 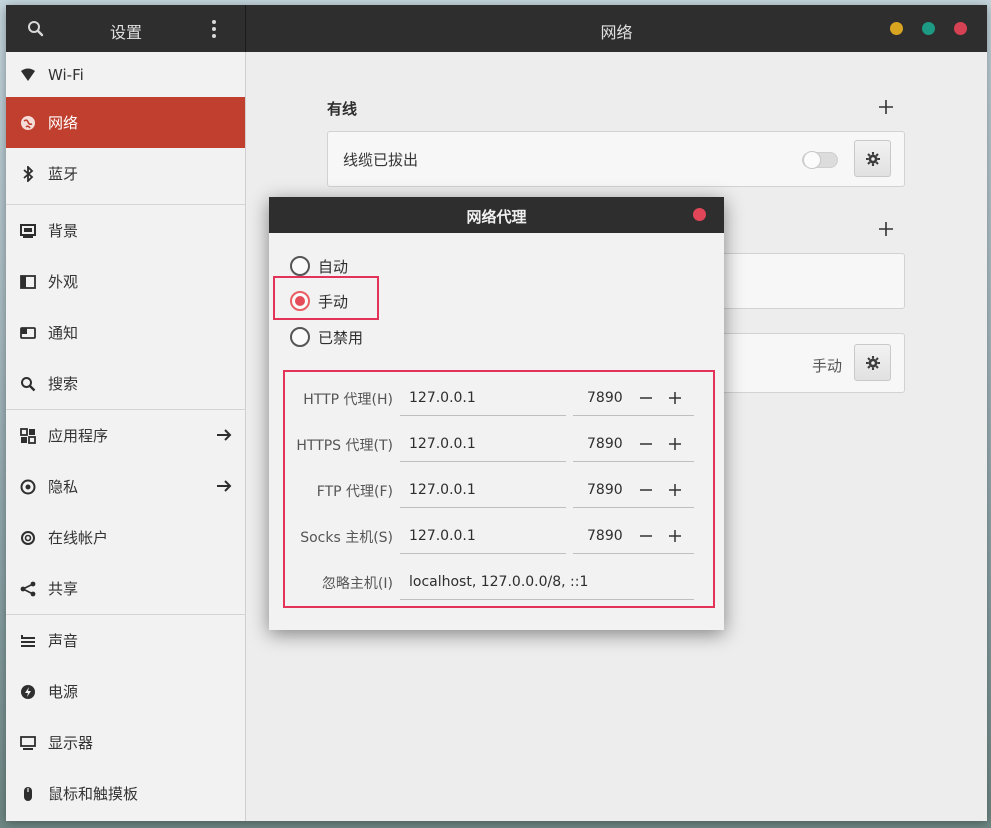 What do you see at coordinates (960, 28) in the screenshot?
I see `close-button` at bounding box center [960, 28].